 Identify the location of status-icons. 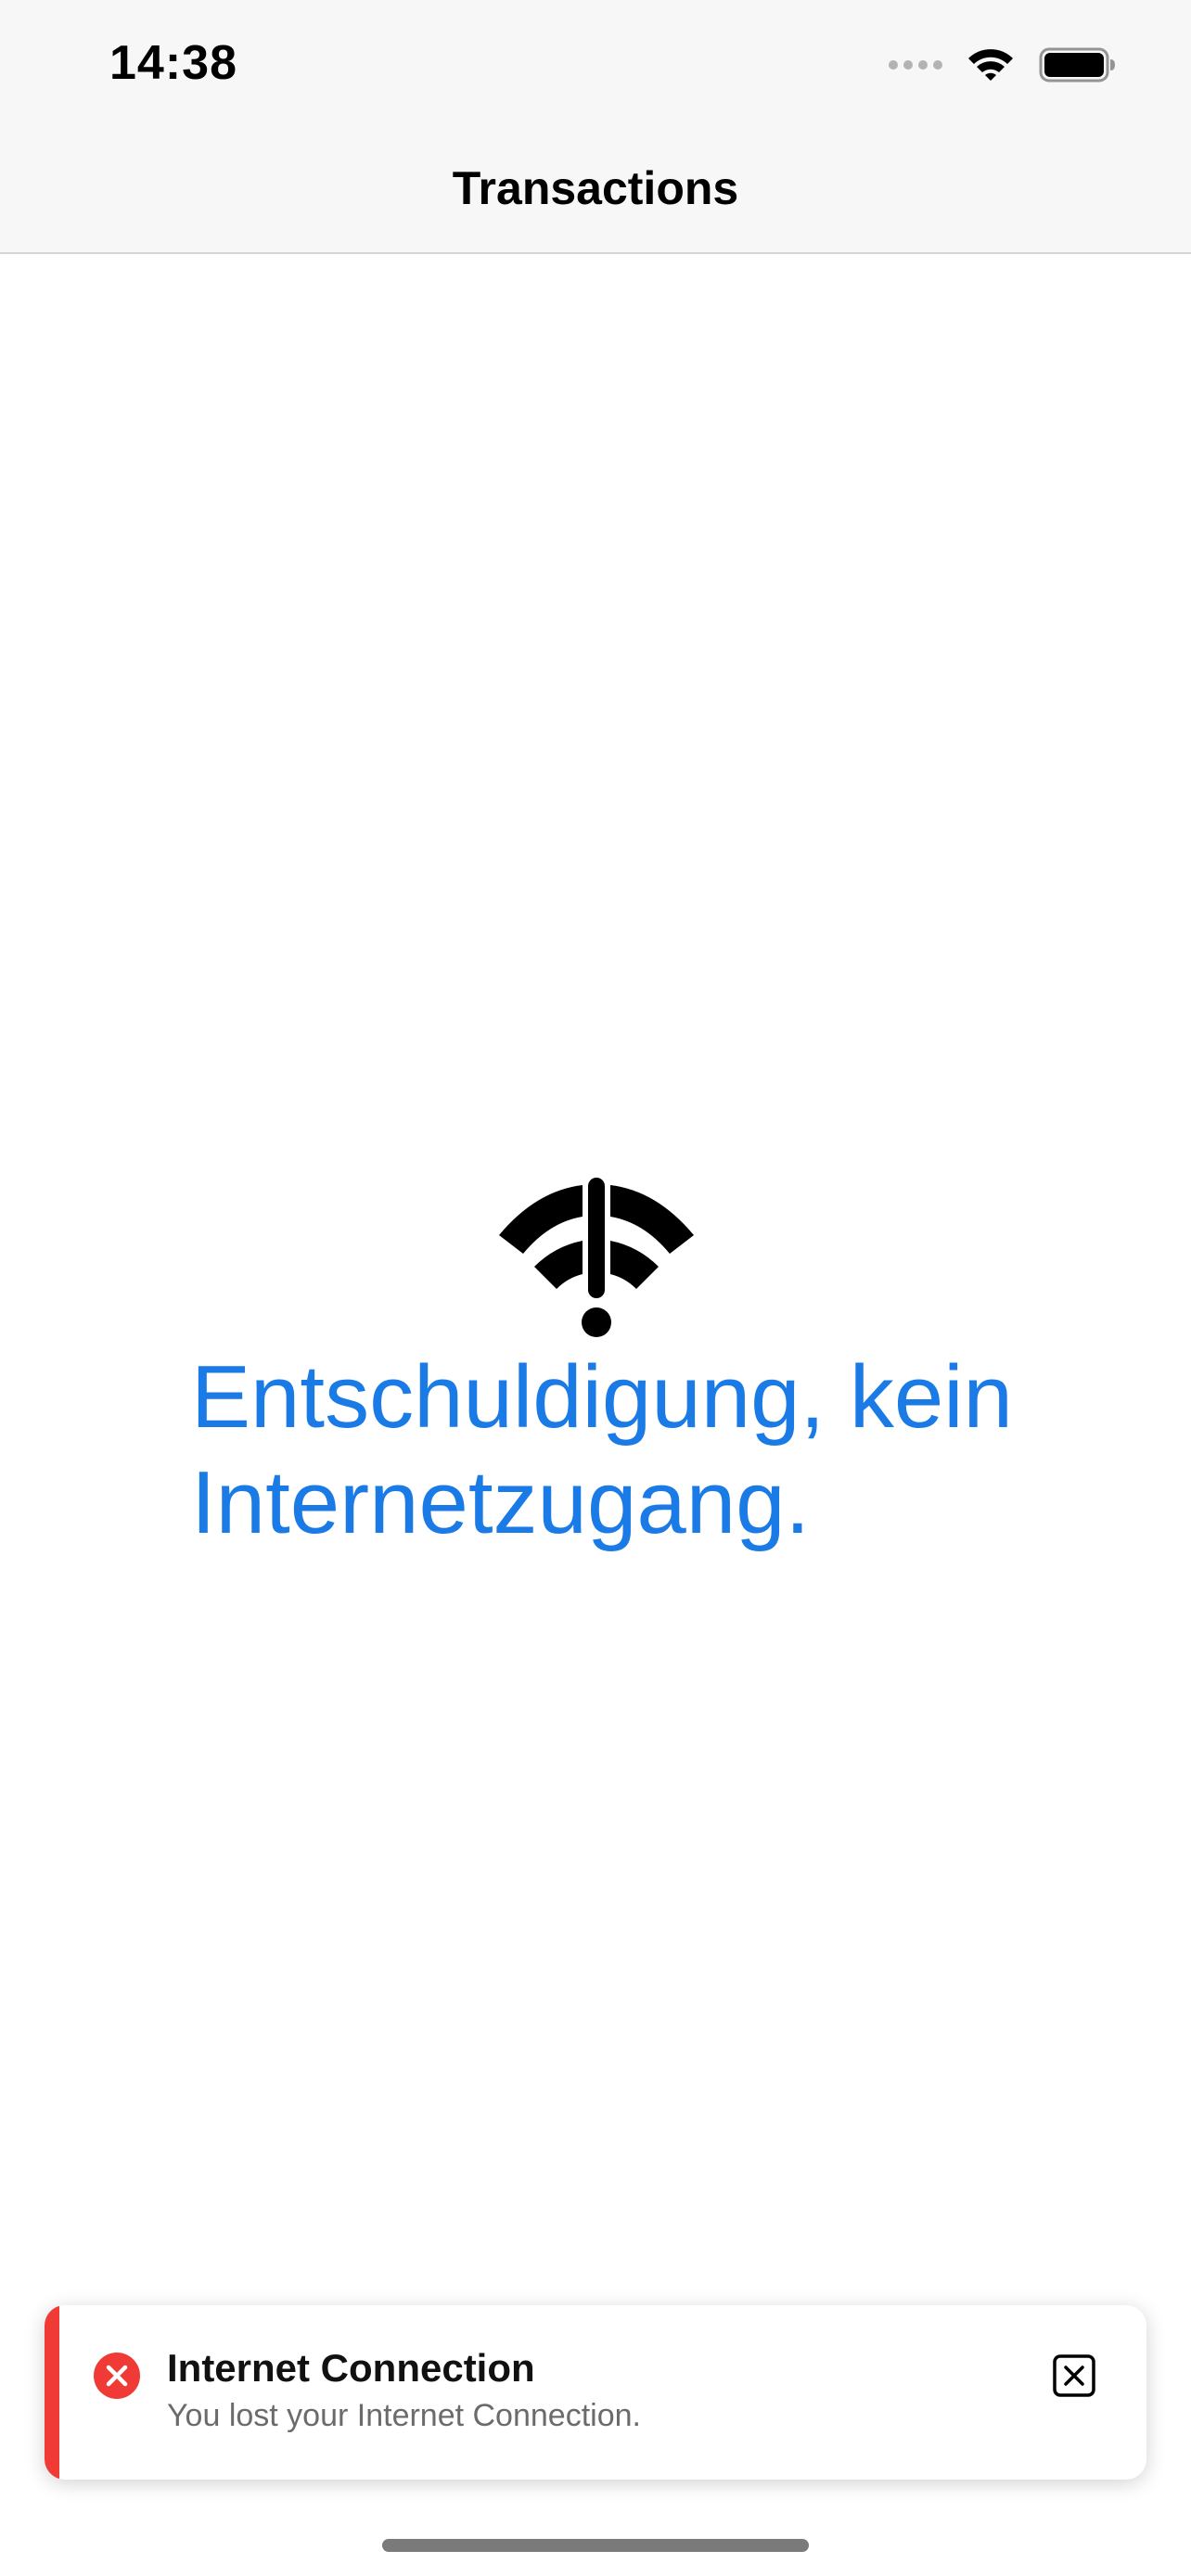
(1003, 64).